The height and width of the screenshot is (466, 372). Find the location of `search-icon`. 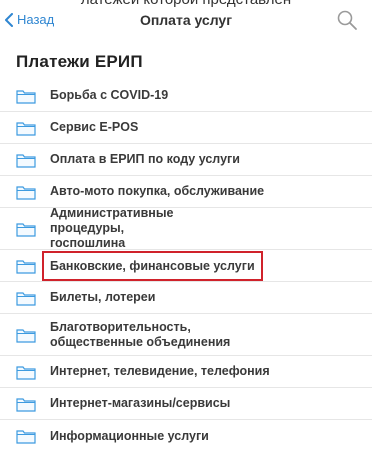

search-icon is located at coordinates (347, 20).